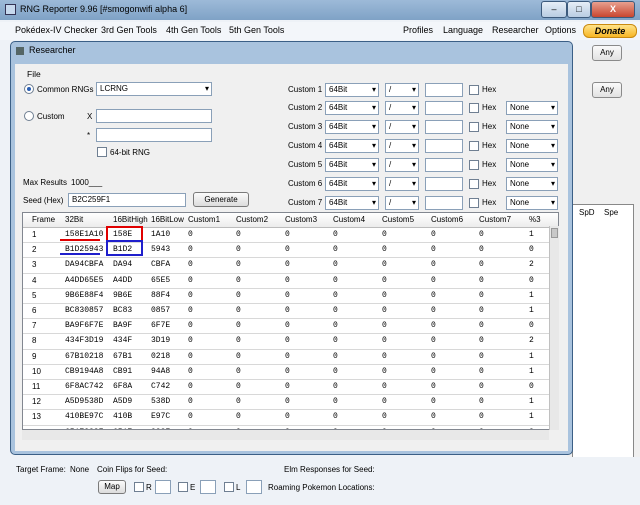 The height and width of the screenshot is (505, 640). Describe the element at coordinates (290, 251) in the screenshot. I see `table-row: 2 B1D25943 B1D2 5943 0 0 0 0 0 0 0 0` at that location.